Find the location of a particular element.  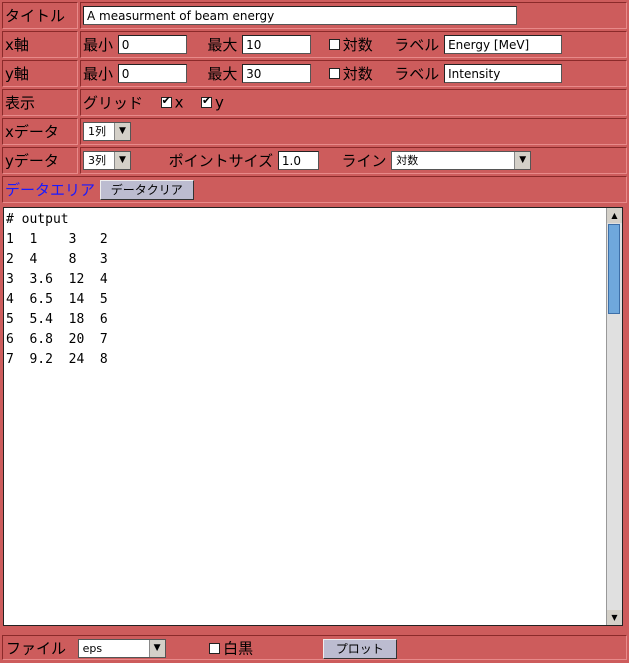

y-data-label: yデータ is located at coordinates (40, 160).